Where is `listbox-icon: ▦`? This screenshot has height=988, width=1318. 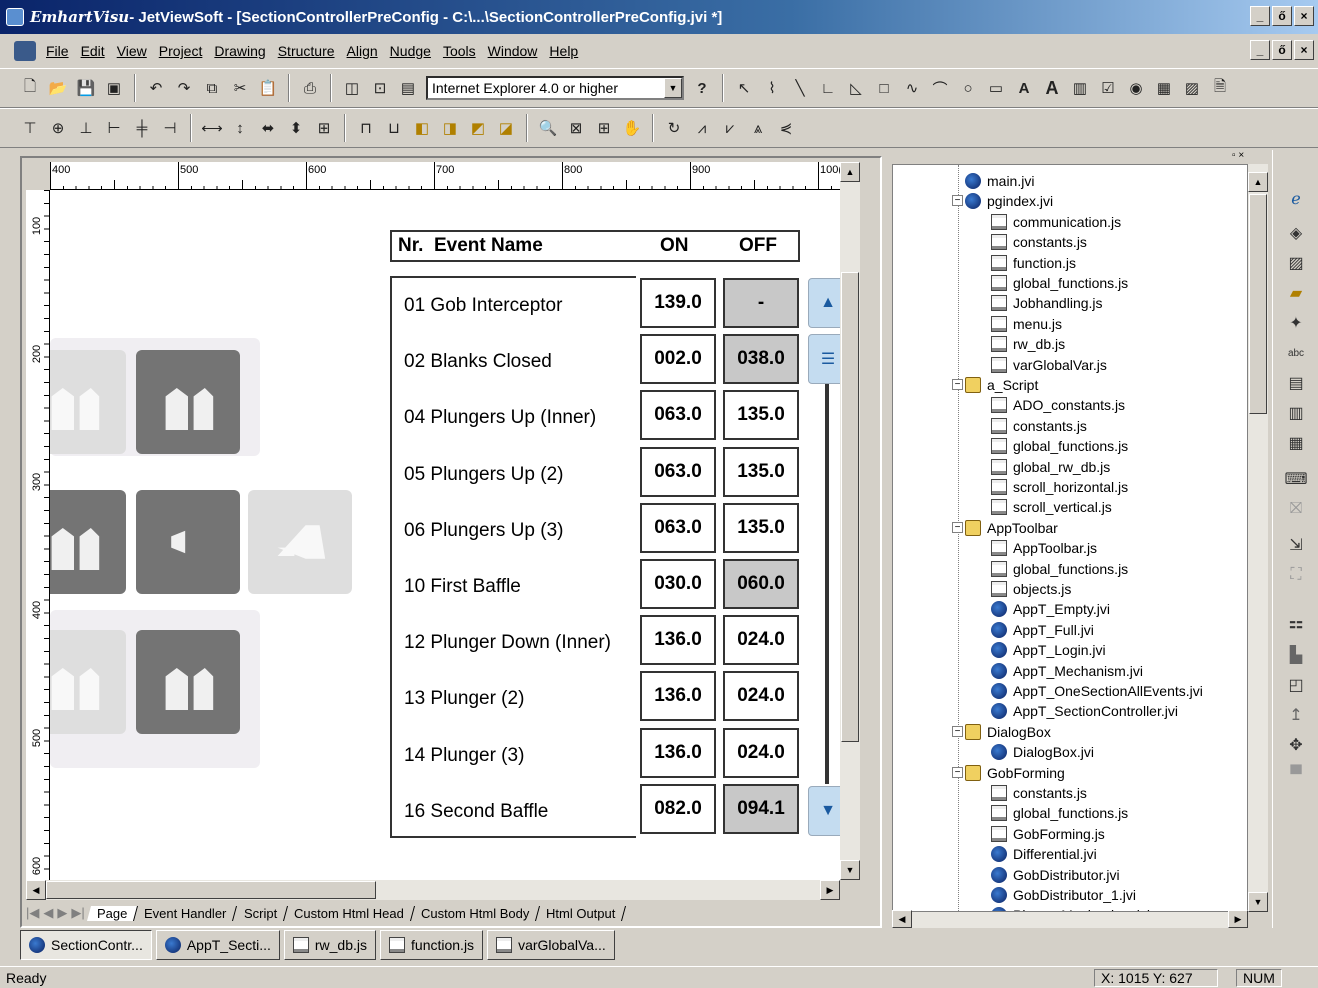 listbox-icon: ▦ is located at coordinates (1164, 88).